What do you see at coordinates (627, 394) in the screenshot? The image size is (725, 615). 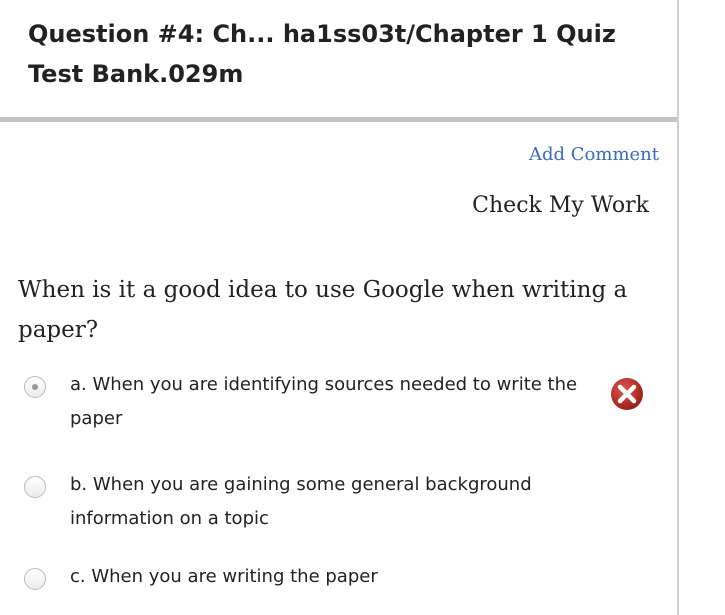 I see `x-circle-icon` at bounding box center [627, 394].